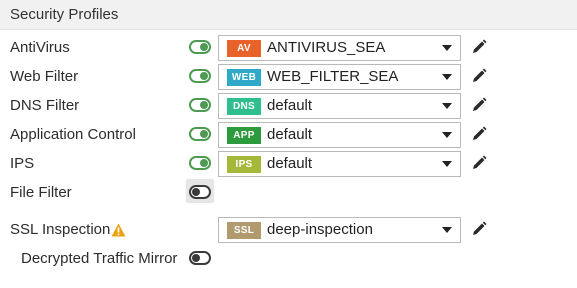 This screenshot has width=577, height=288. I want to click on web-filter-toggle, so click(200, 76).